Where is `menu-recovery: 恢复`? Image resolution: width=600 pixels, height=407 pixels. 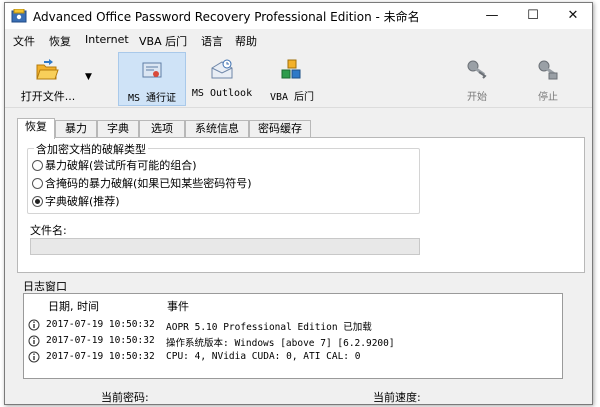
menu-recovery: 恢复 is located at coordinates (60, 41).